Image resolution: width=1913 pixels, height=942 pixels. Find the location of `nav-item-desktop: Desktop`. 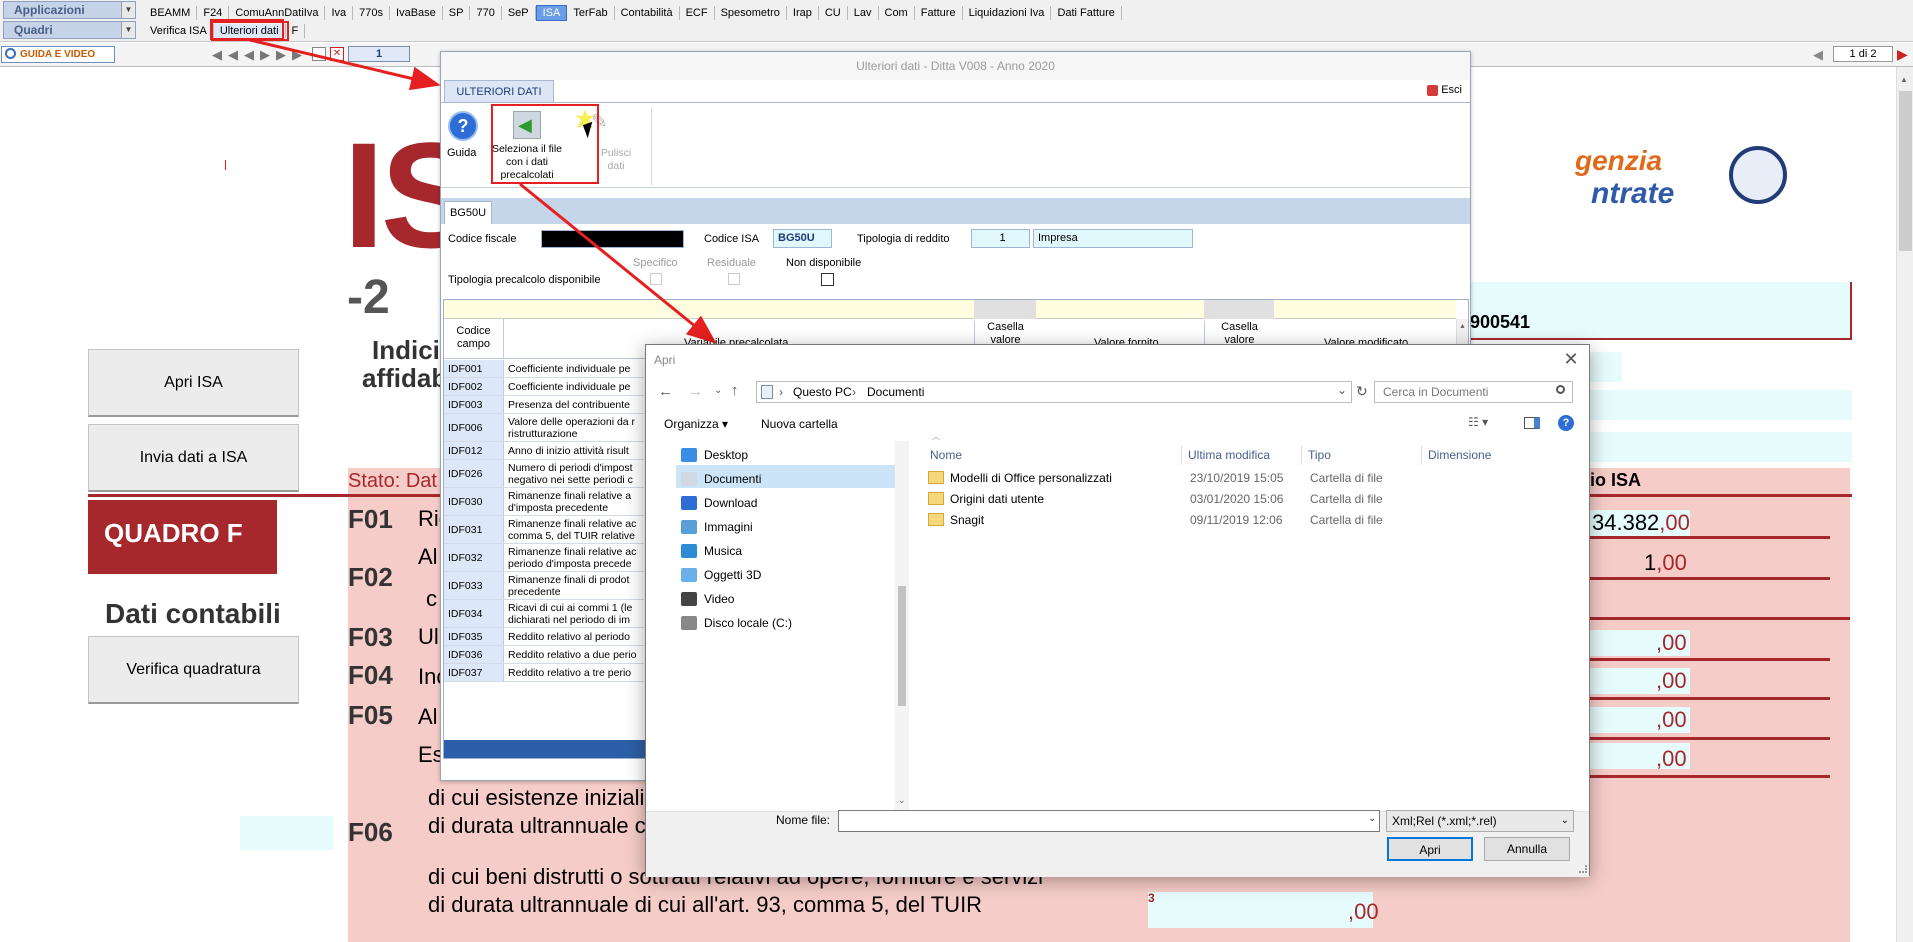

nav-item-desktop: Desktop is located at coordinates (781, 454).